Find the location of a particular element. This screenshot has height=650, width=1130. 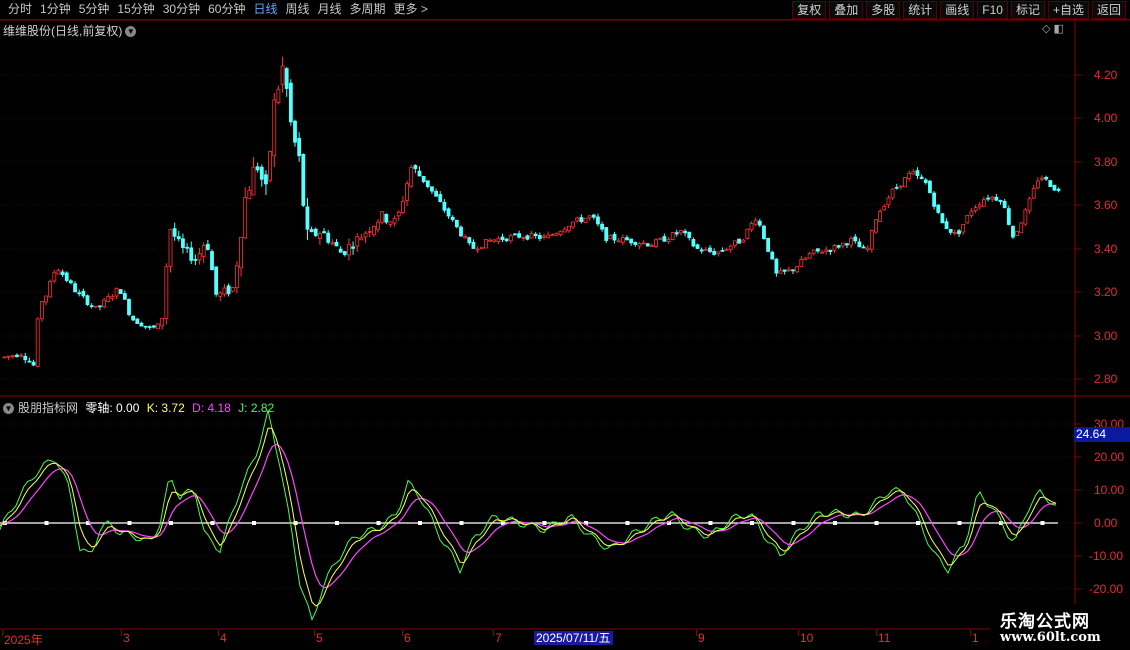

date-tick-label: 4 is located at coordinates (223, 638).